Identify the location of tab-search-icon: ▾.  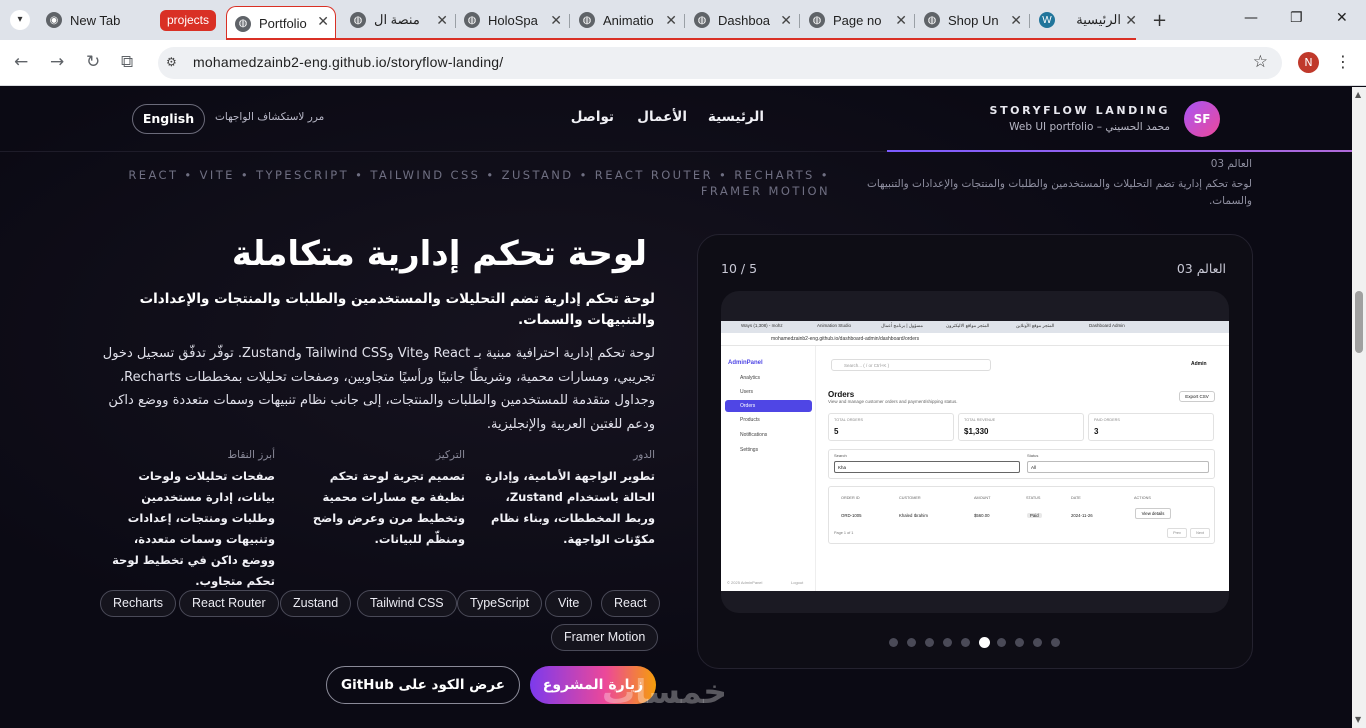
(20, 20).